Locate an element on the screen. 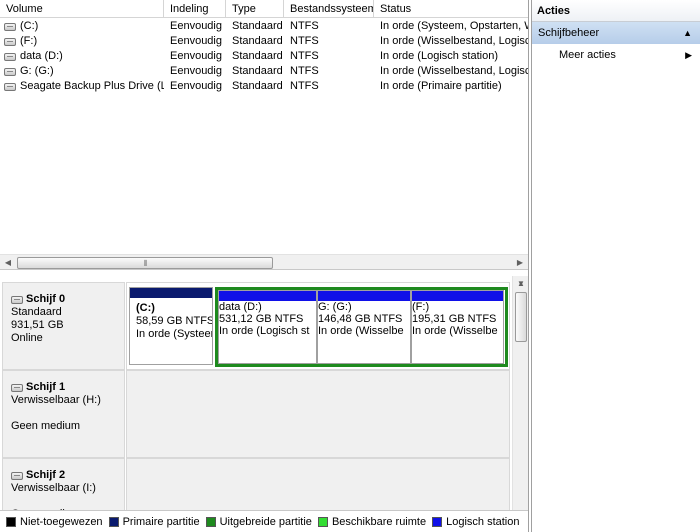 This screenshot has width=700, height=532. partition-size: 531,12 GB NTFS is located at coordinates (261, 319).